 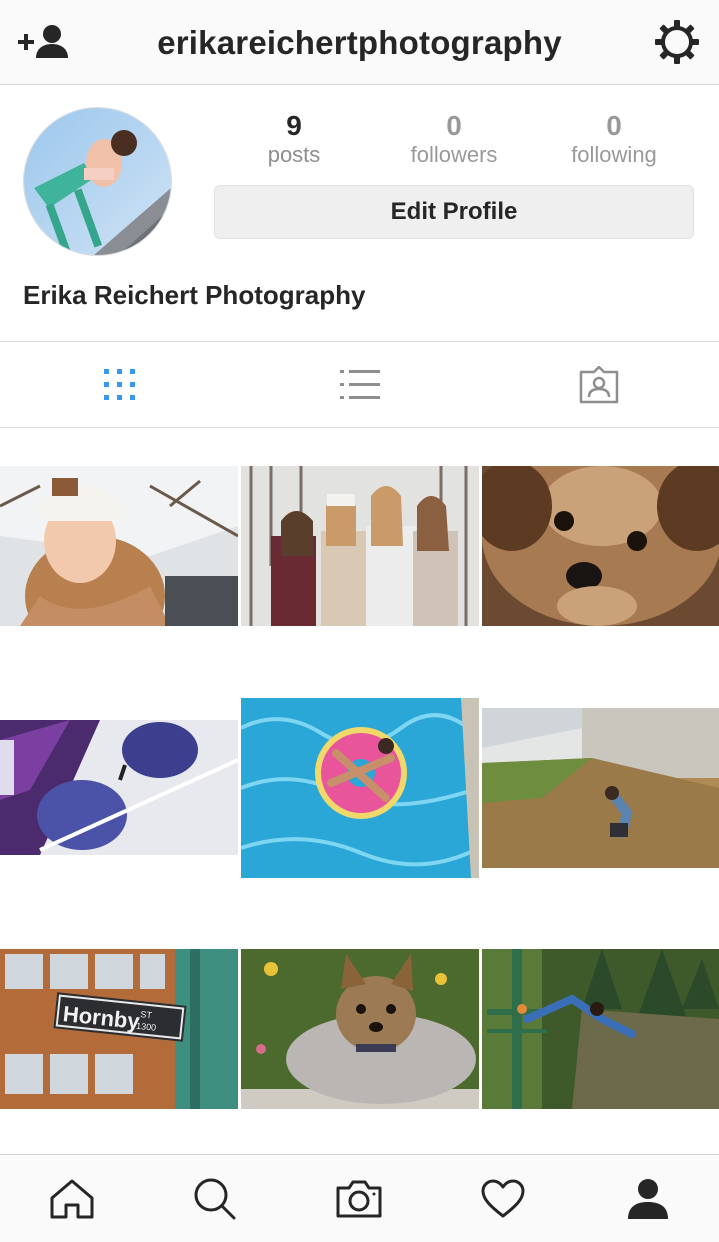 I want to click on home-icon, so click(x=71, y=1198).